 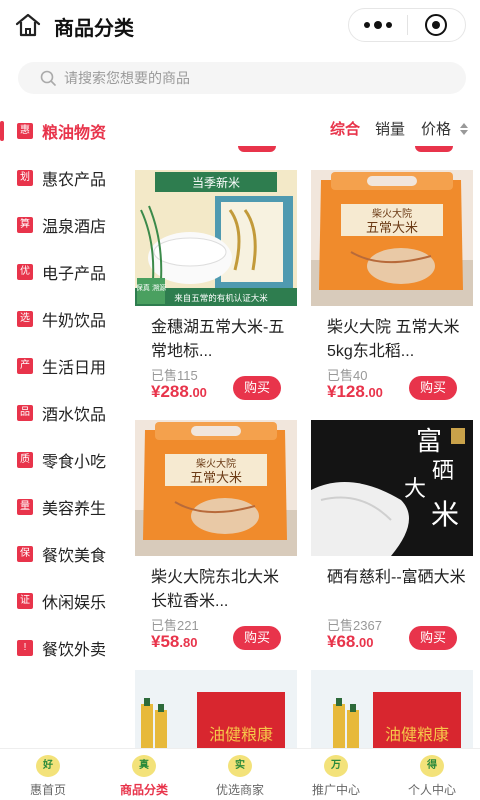 I want to click on tab-merchants: 实 优选商家, so click(x=240, y=774).